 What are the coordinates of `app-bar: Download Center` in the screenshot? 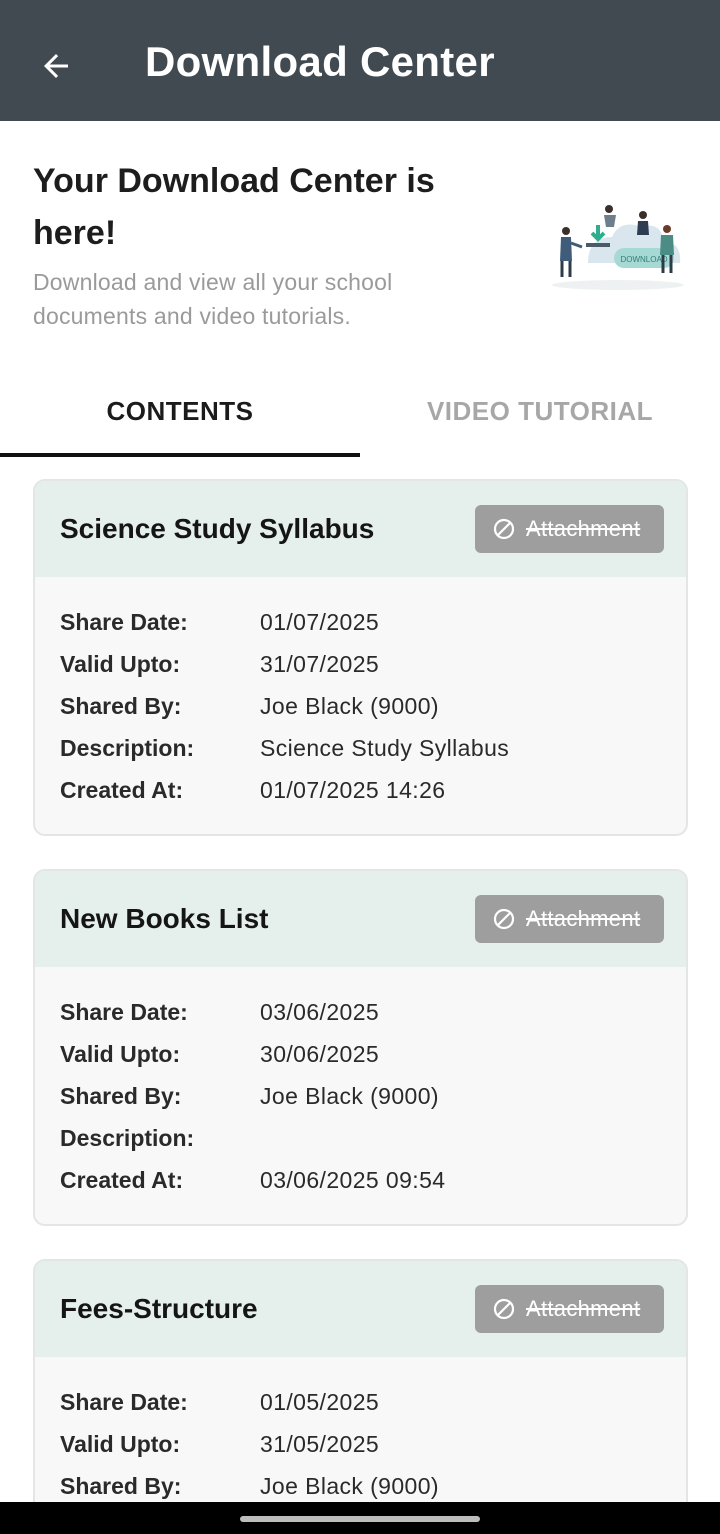 It's located at (360, 60).